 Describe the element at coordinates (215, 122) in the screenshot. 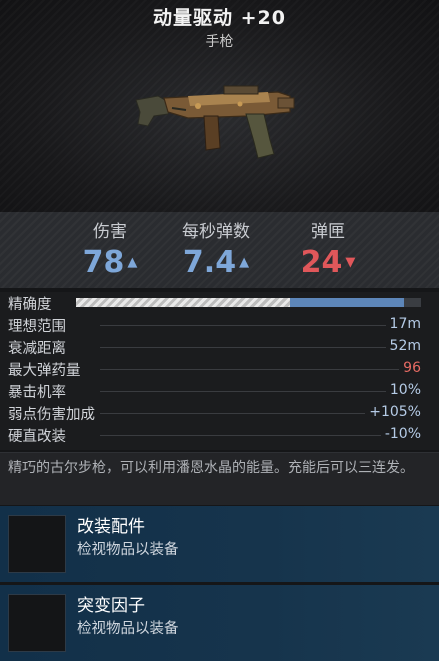

I see `pistol-weapon-icon` at that location.